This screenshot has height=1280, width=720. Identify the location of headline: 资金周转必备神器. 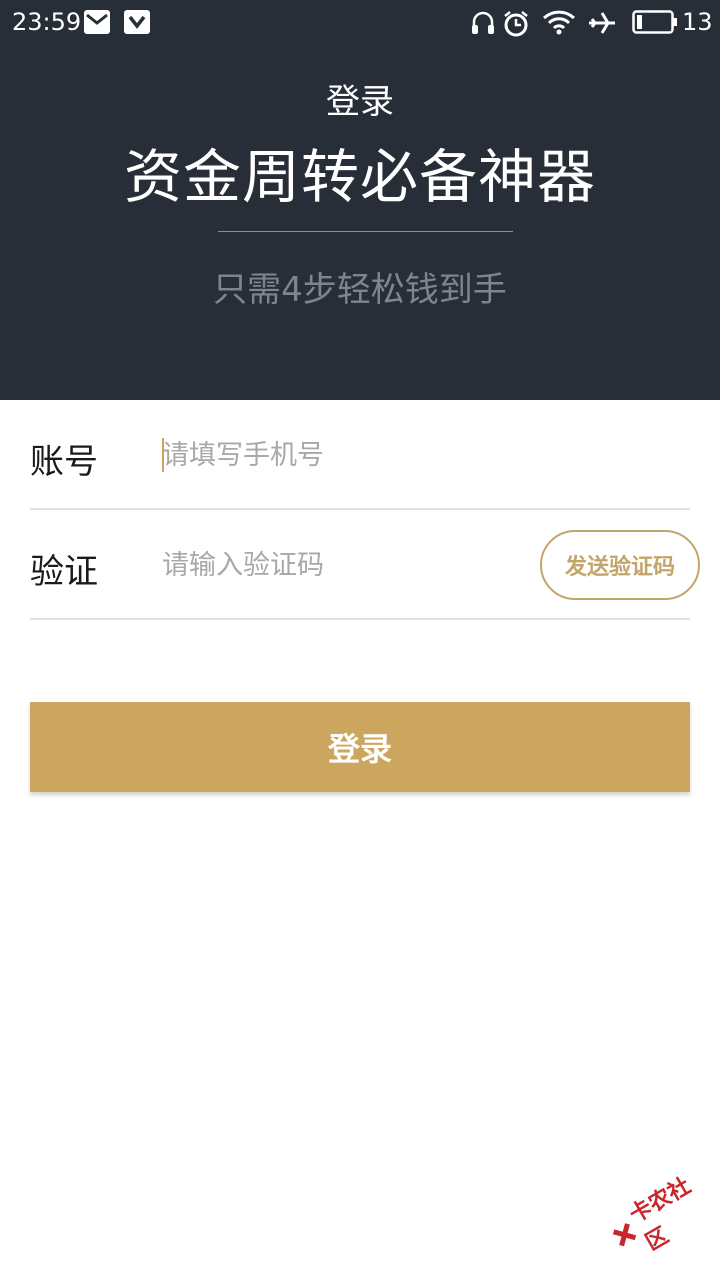
(359, 177).